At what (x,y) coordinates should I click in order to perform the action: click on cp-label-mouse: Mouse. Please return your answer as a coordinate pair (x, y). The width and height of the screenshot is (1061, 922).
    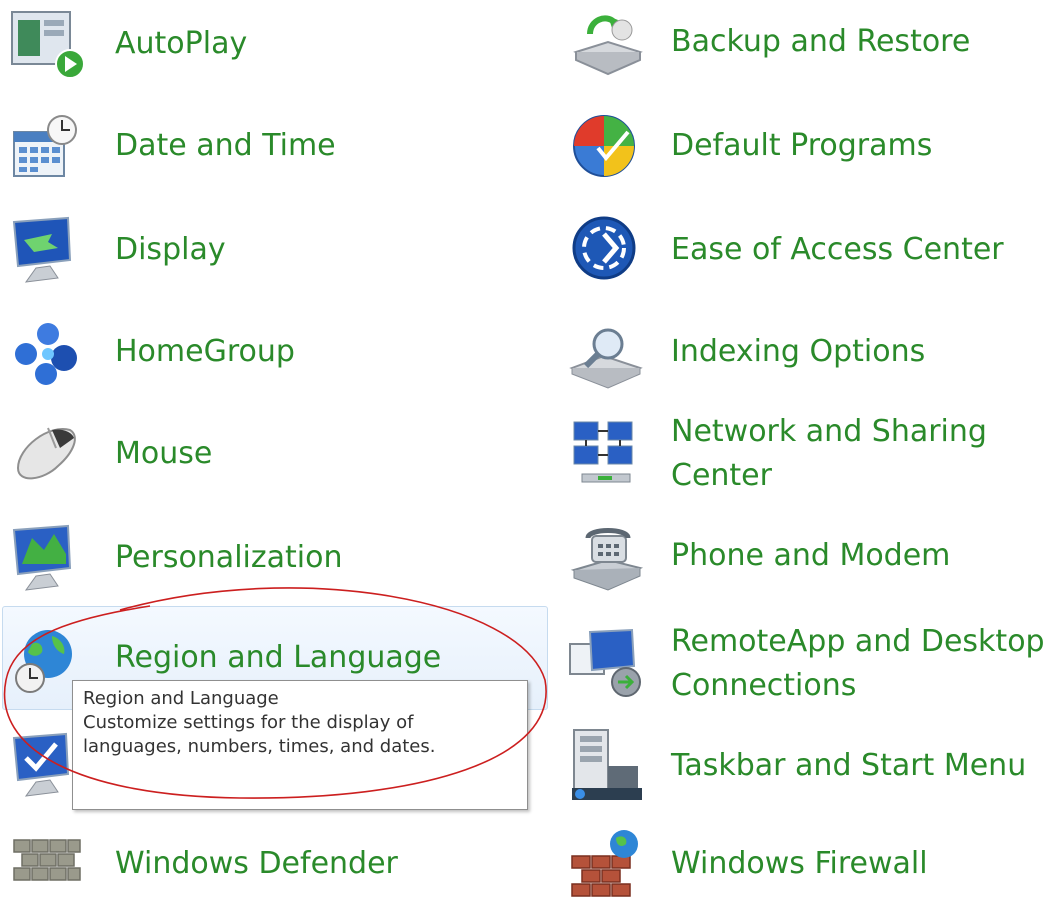
    Looking at the image, I should click on (163, 454).